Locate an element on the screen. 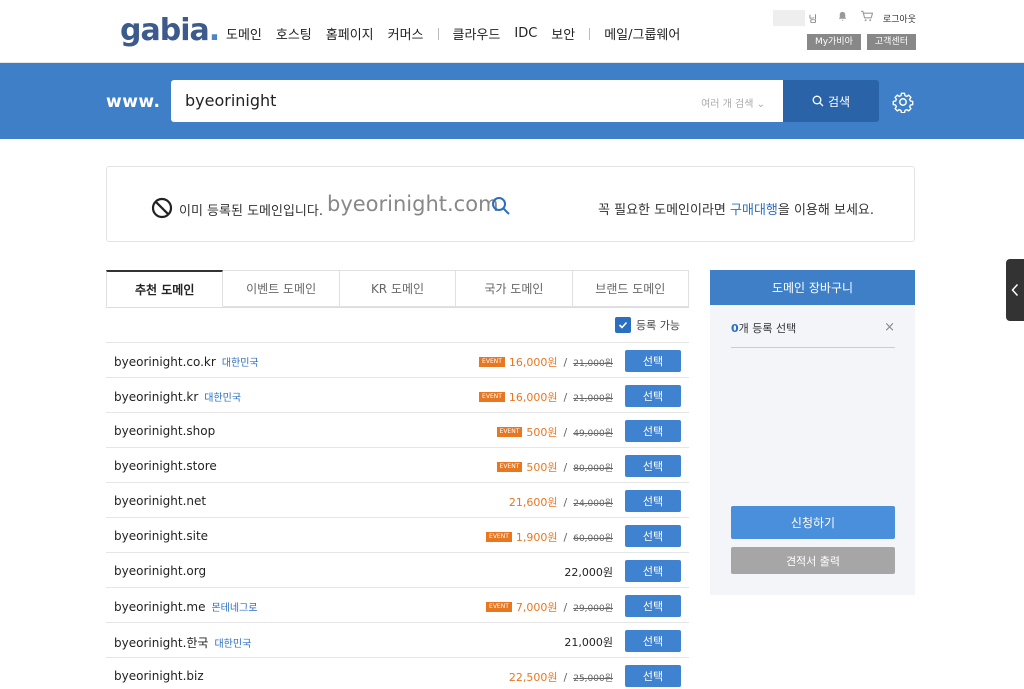  domain-row: byeorinight.kr 대한민국 EVENT 16,000원 / 21,000원 선택 is located at coordinates (397, 394).